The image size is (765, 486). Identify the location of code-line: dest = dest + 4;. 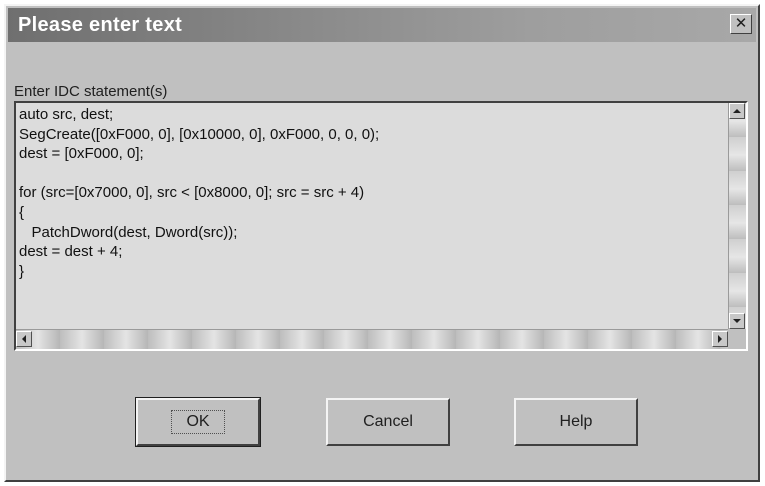
(71, 252).